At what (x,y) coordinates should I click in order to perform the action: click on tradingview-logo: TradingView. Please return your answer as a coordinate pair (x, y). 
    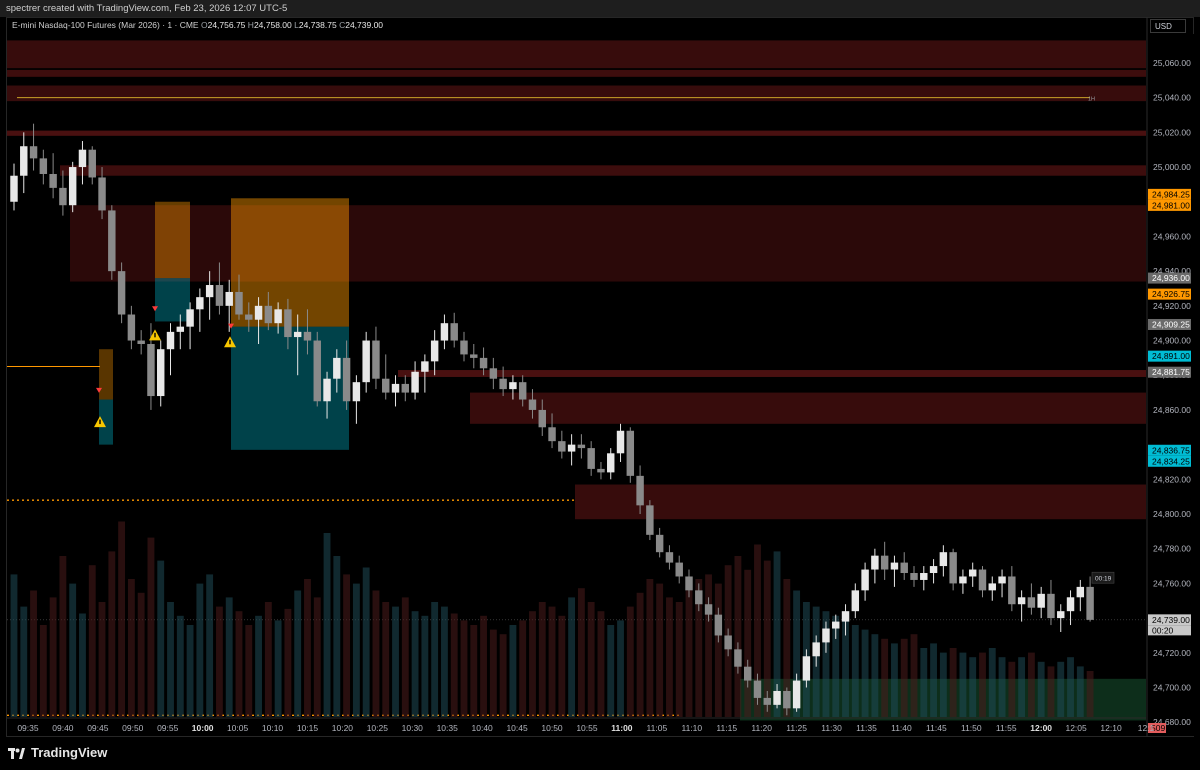
    Looking at the image, I should click on (57, 752).